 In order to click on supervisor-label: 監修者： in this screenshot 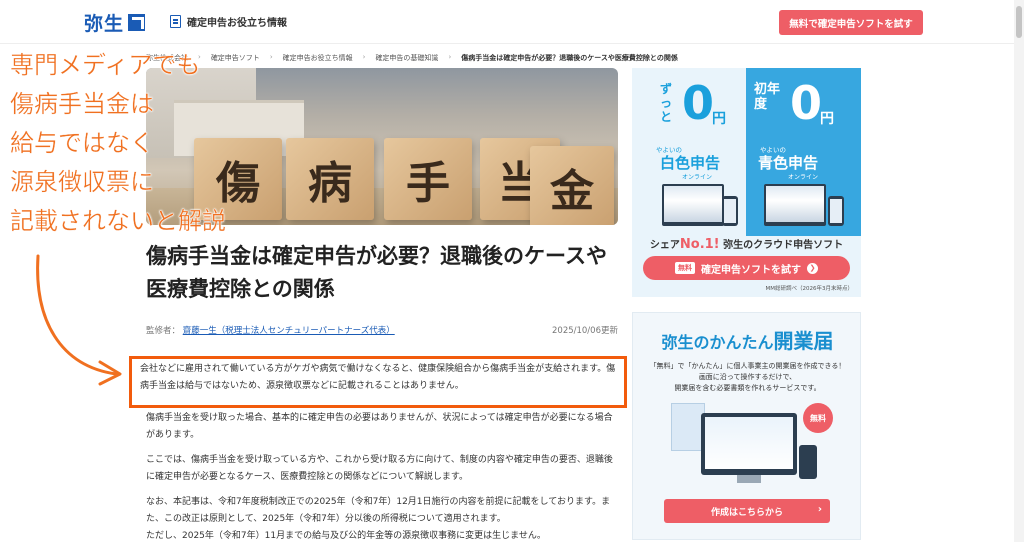, I will do `click(163, 331)`.